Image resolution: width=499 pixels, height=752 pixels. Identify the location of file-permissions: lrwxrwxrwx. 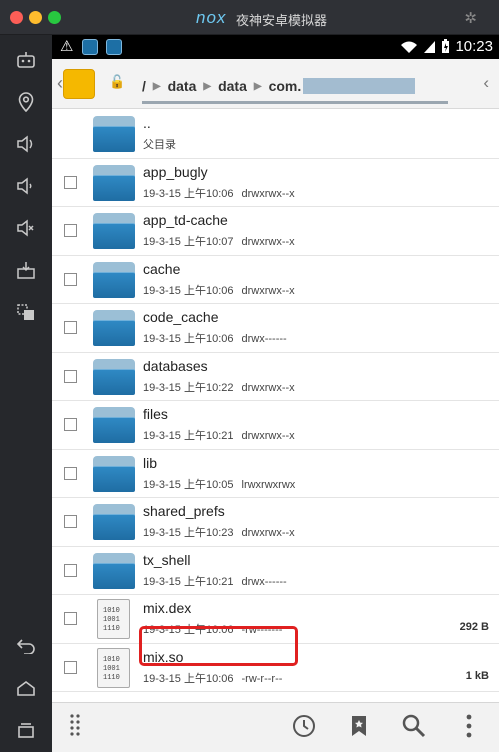
(268, 484).